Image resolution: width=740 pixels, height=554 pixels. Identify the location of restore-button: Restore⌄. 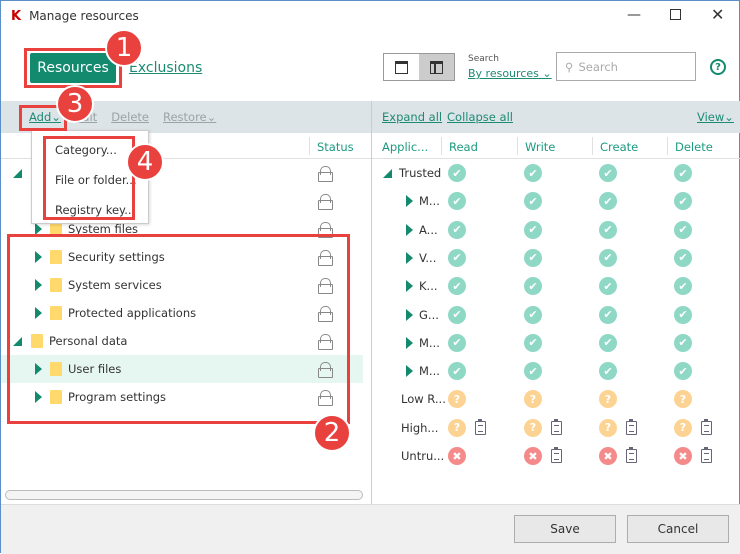
(189, 117).